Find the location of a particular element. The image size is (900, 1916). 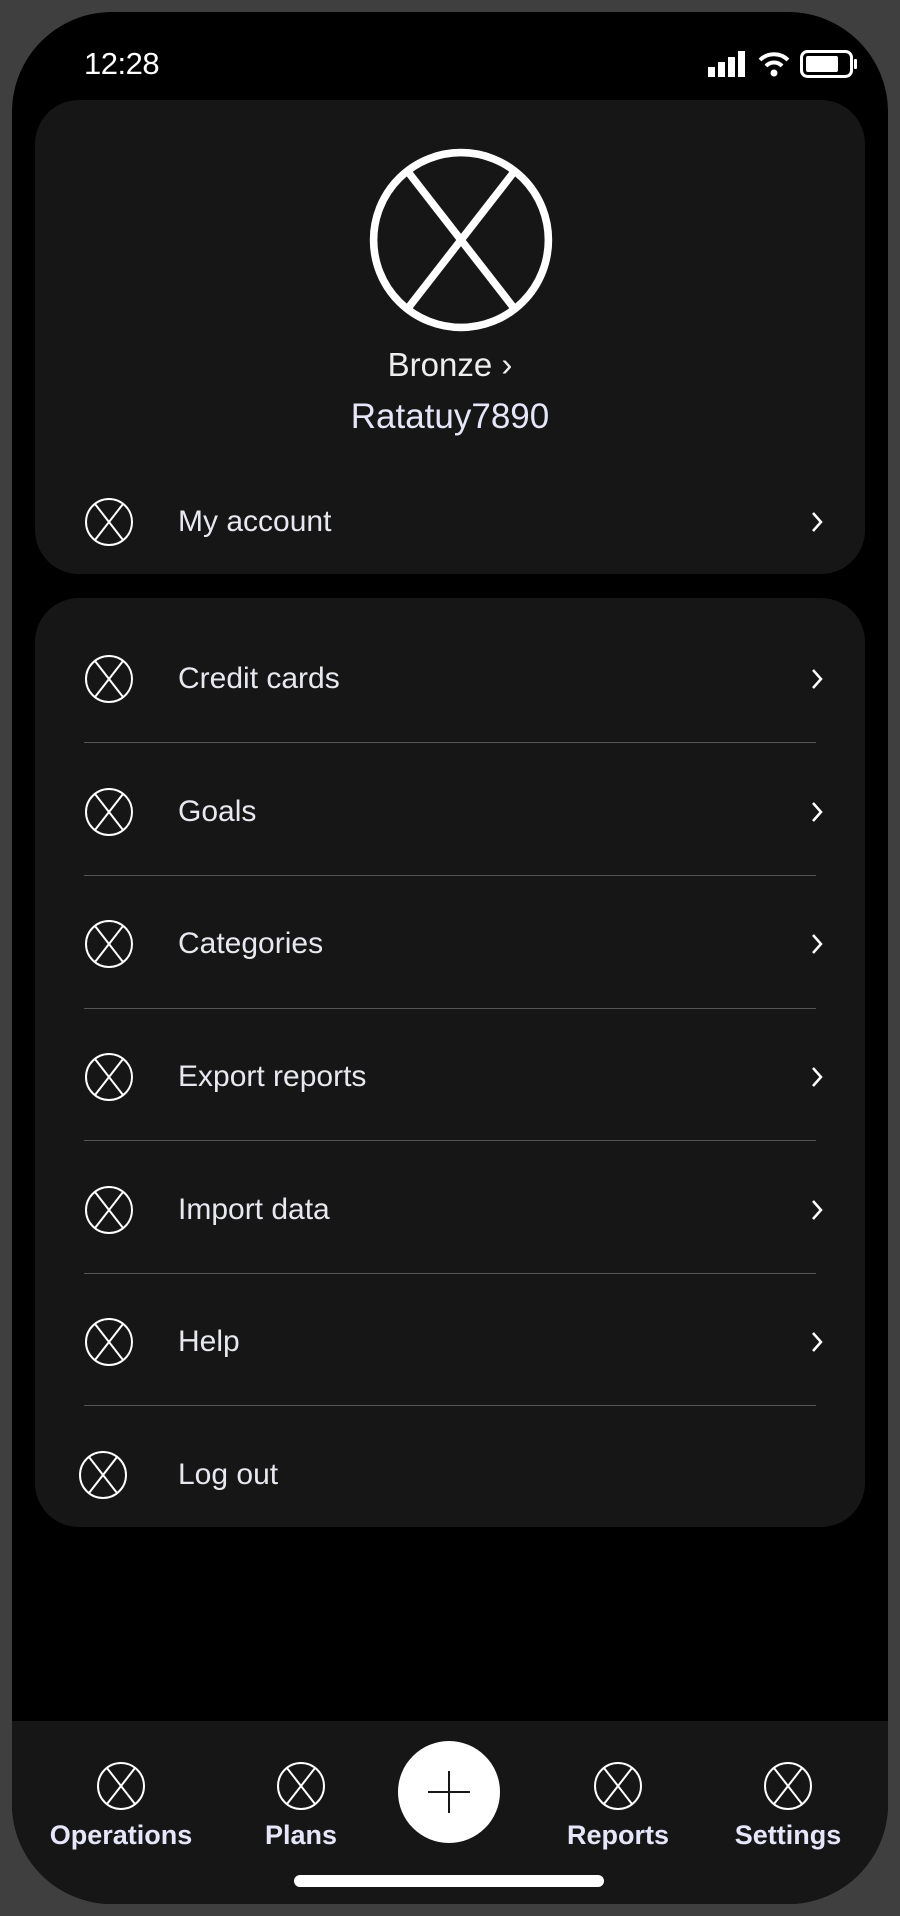

nav-label: Settings is located at coordinates (788, 1835).